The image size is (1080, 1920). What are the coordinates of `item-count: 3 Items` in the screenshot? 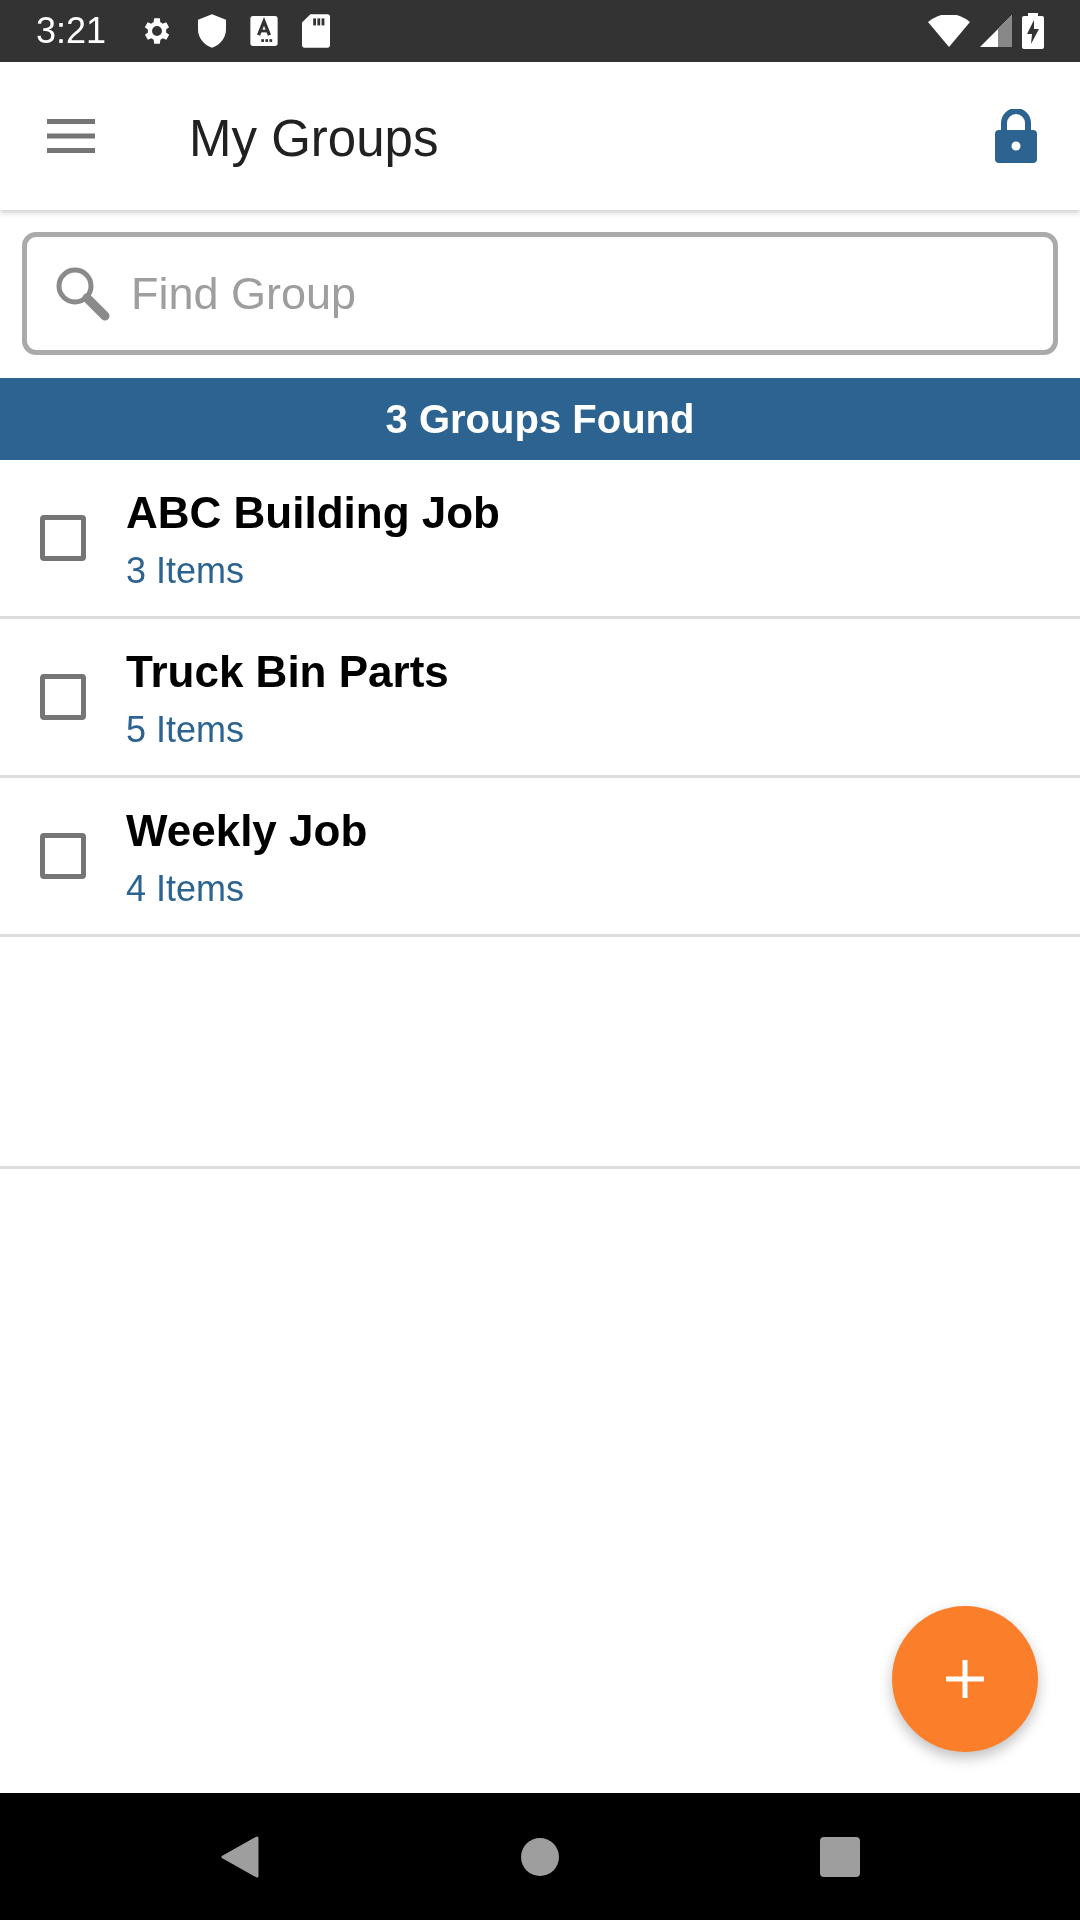 It's located at (186, 571).